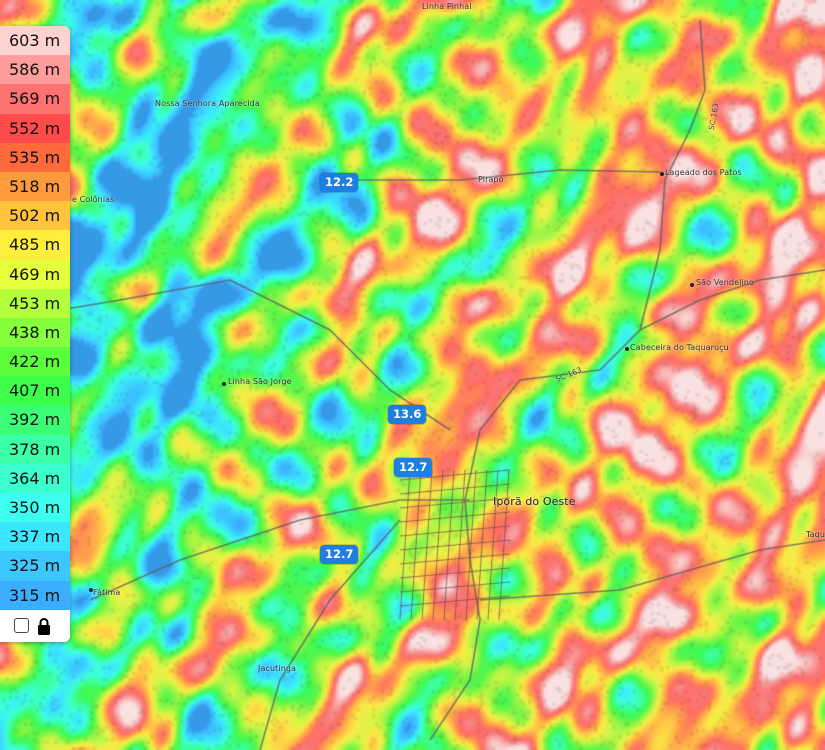 This screenshot has width=825, height=750. I want to click on place-label: Nossa Senhora Aparecida, so click(207, 103).